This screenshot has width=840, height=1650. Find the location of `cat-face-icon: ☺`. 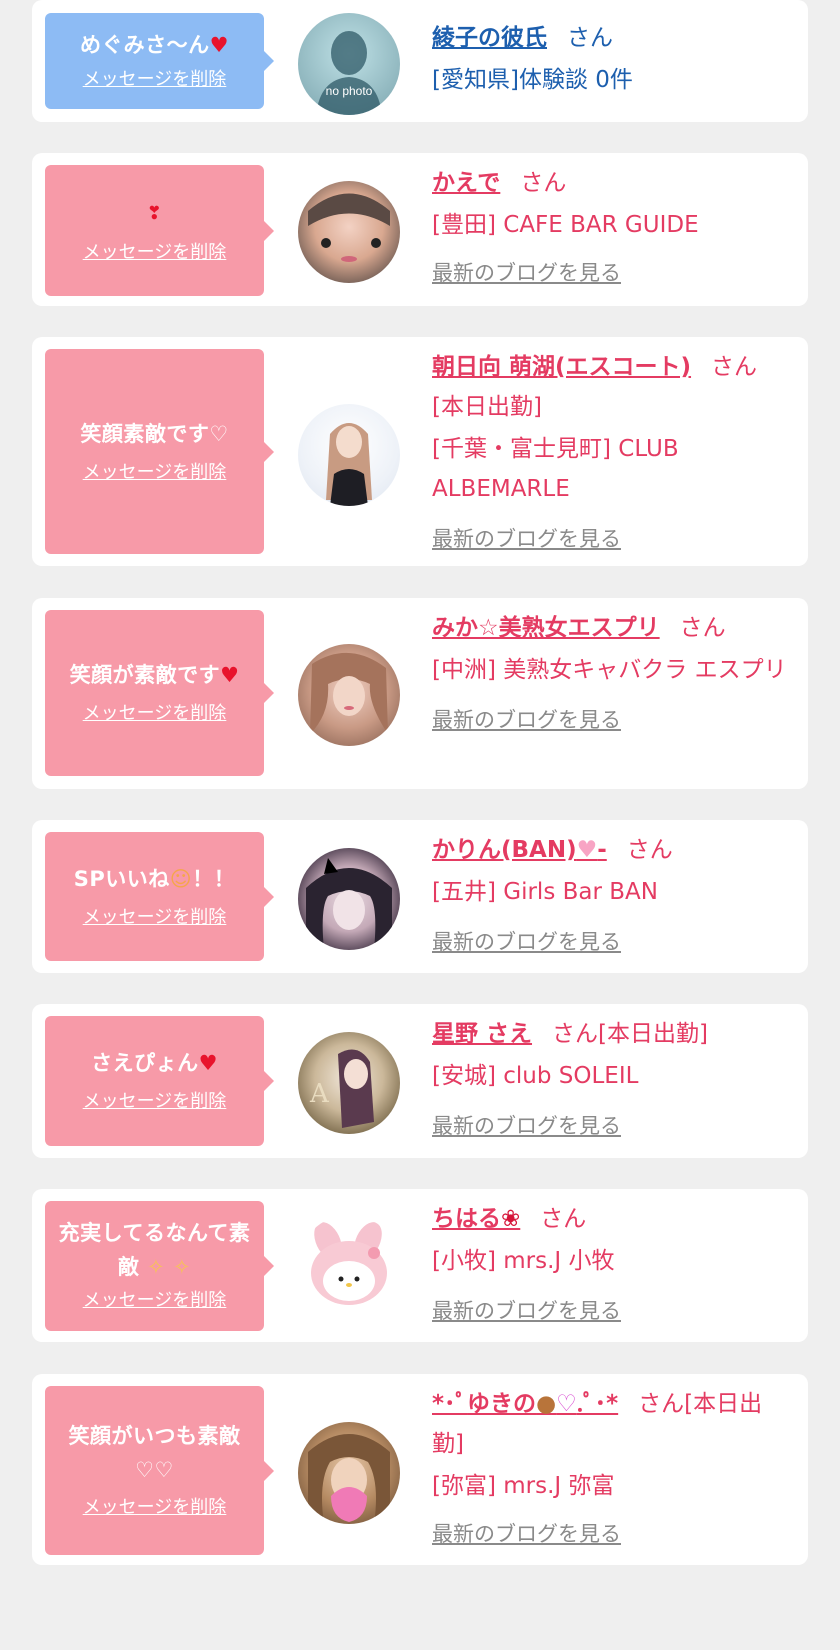

cat-face-icon: ☺ is located at coordinates (181, 878).